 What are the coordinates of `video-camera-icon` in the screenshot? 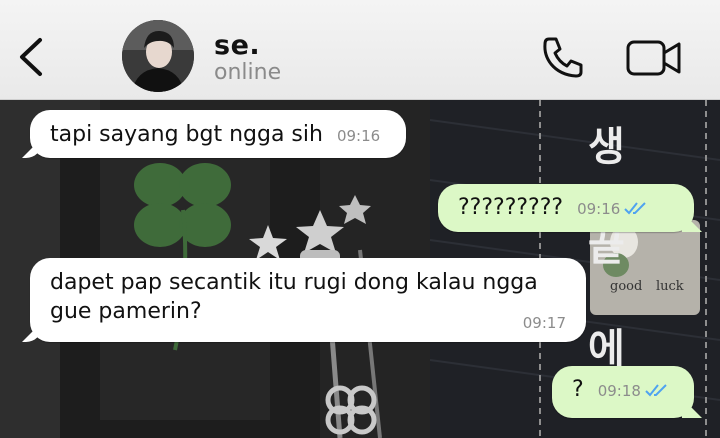 It's located at (653, 58).